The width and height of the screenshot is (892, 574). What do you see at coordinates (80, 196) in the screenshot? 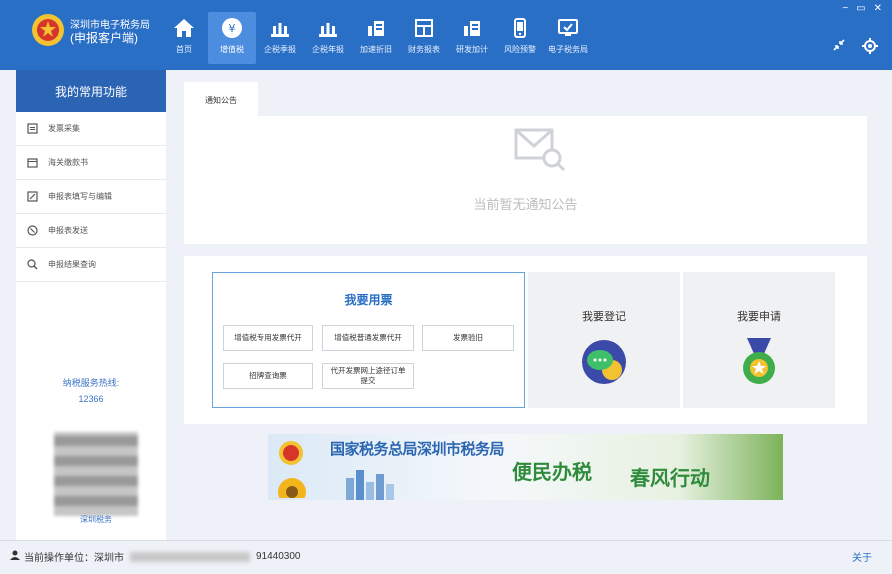
I see `sidebar-item-label: 申报表填写与编辑` at bounding box center [80, 196].